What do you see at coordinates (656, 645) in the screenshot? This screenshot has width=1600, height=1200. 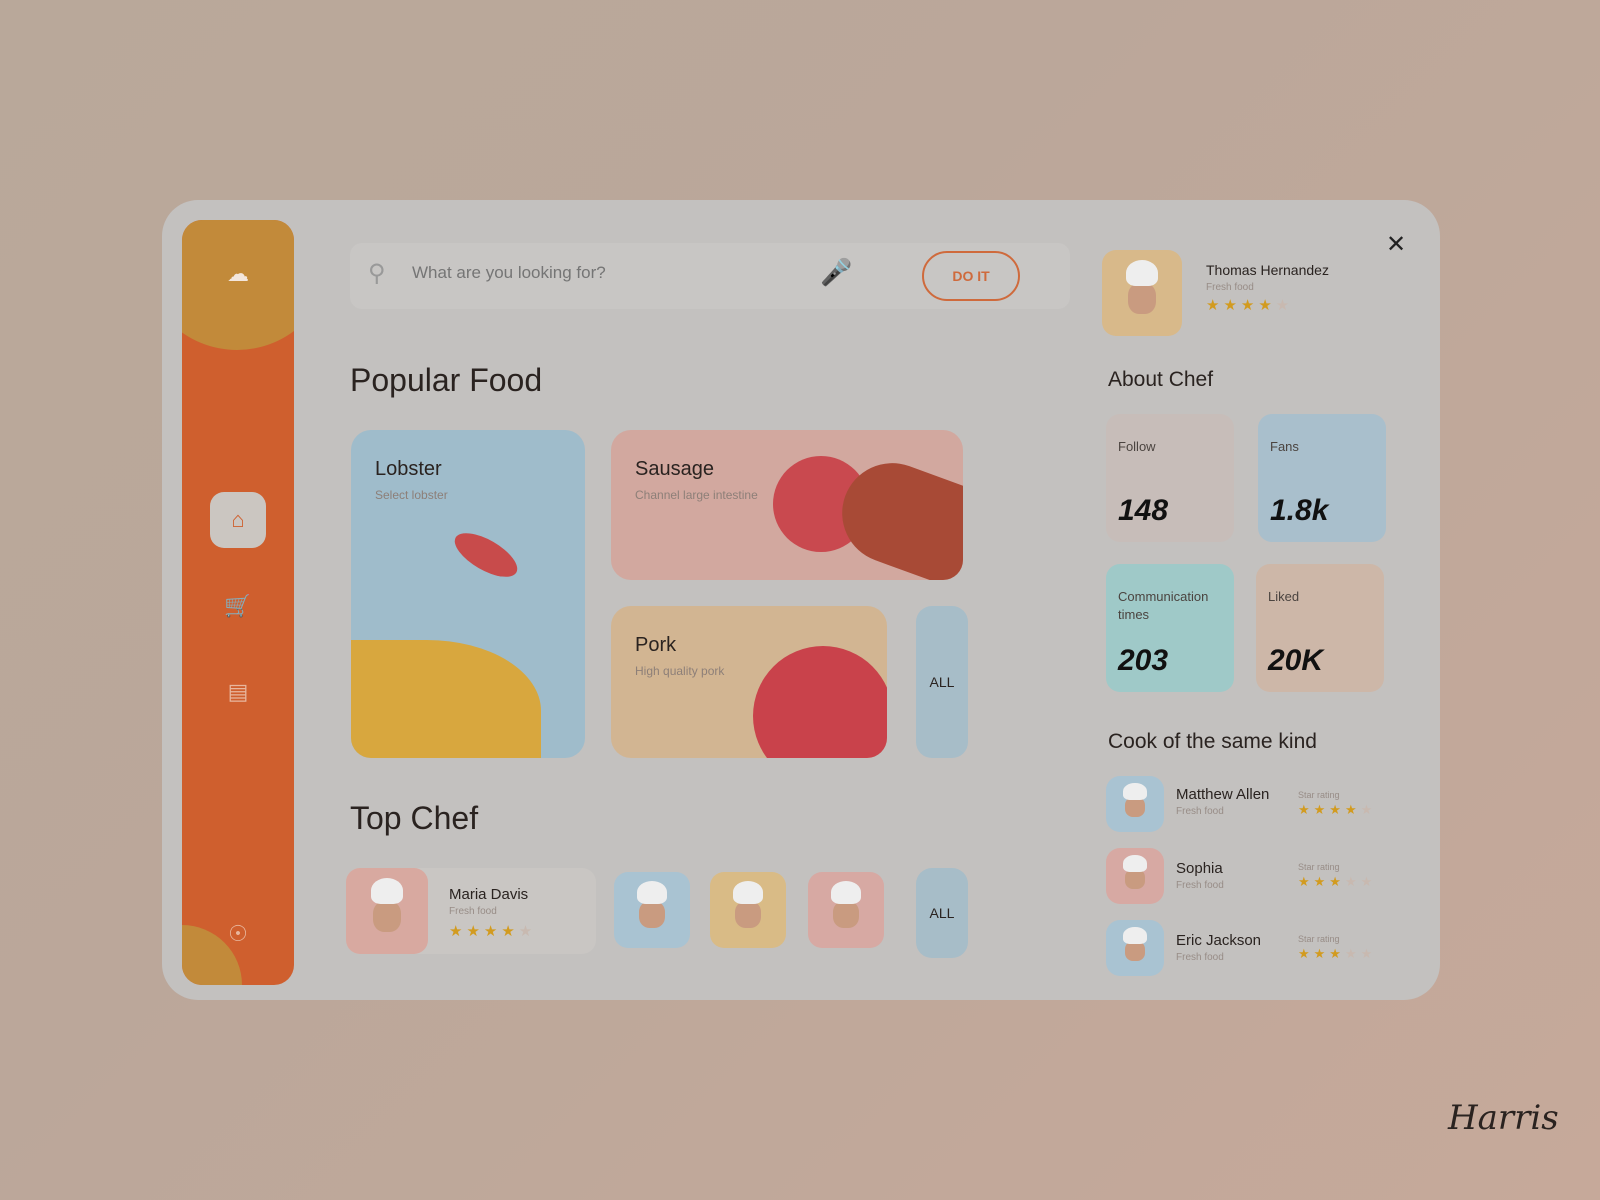 I see `food-name: Pork` at bounding box center [656, 645].